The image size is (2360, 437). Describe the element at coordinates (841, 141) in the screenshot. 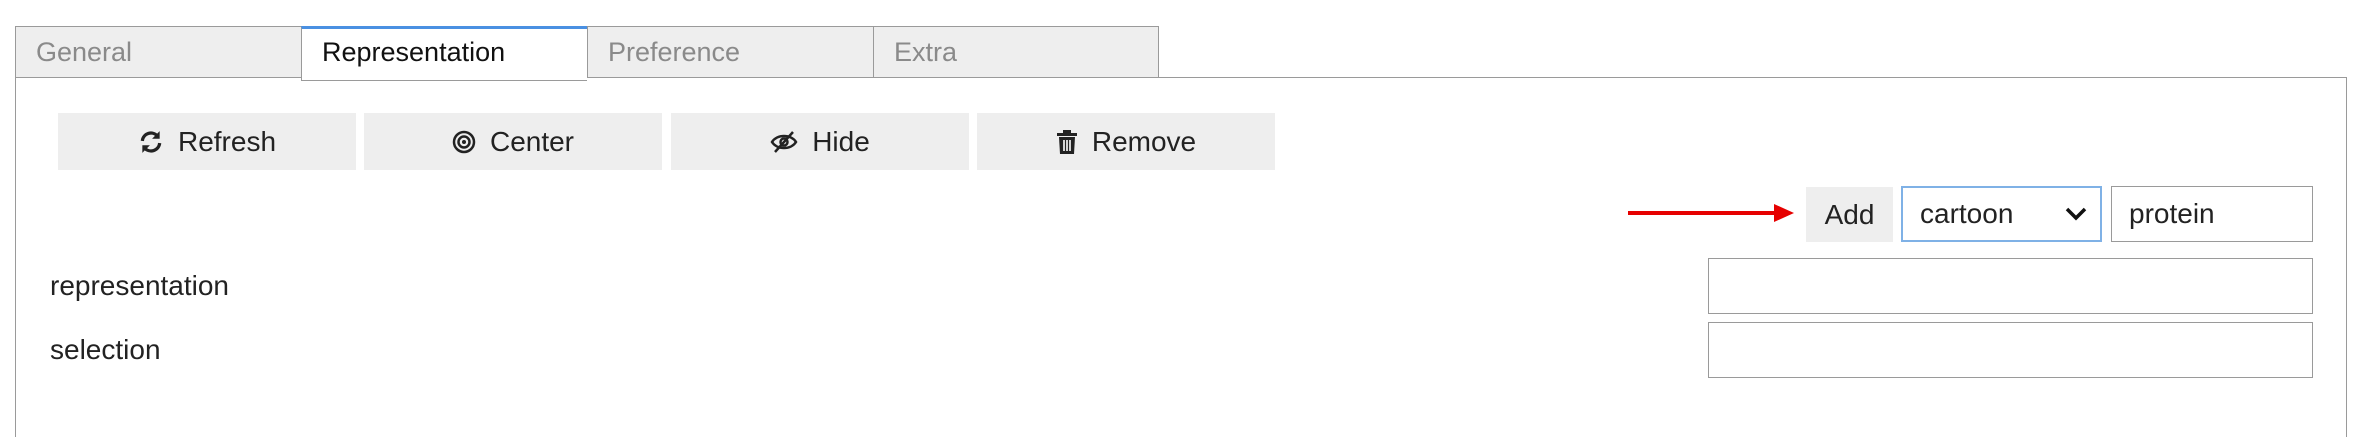

I see `hide-label: Hide` at that location.